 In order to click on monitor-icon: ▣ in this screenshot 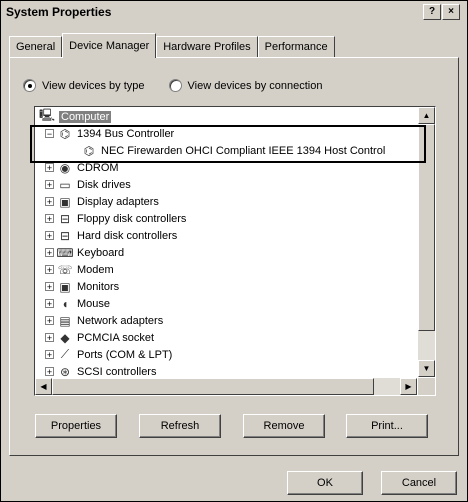, I will do `click(65, 286)`.